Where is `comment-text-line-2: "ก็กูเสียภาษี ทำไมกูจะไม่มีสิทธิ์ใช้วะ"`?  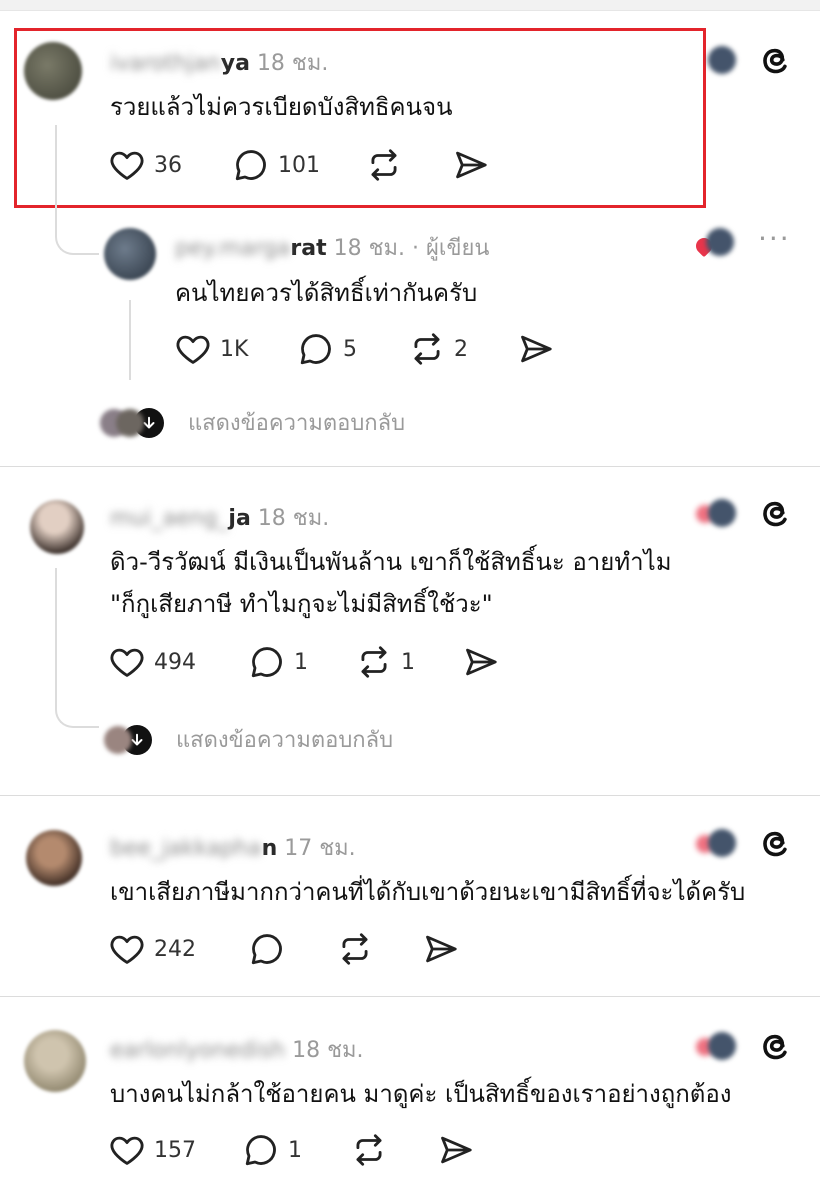 comment-text-line-2: "ก็กูเสียภาษี ทำไมกูจะไม่มีสิทธิ์ใช้วะ" is located at coordinates (301, 604).